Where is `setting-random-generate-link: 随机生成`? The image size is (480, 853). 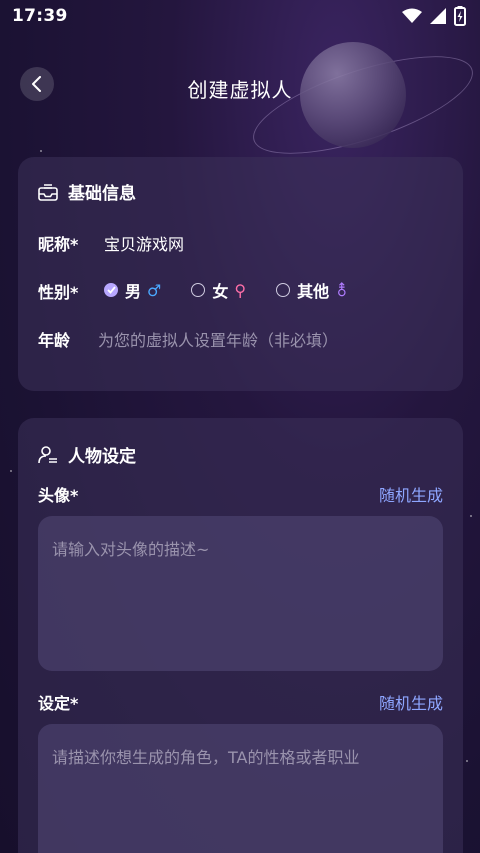 setting-random-generate-link: 随机生成 is located at coordinates (411, 702).